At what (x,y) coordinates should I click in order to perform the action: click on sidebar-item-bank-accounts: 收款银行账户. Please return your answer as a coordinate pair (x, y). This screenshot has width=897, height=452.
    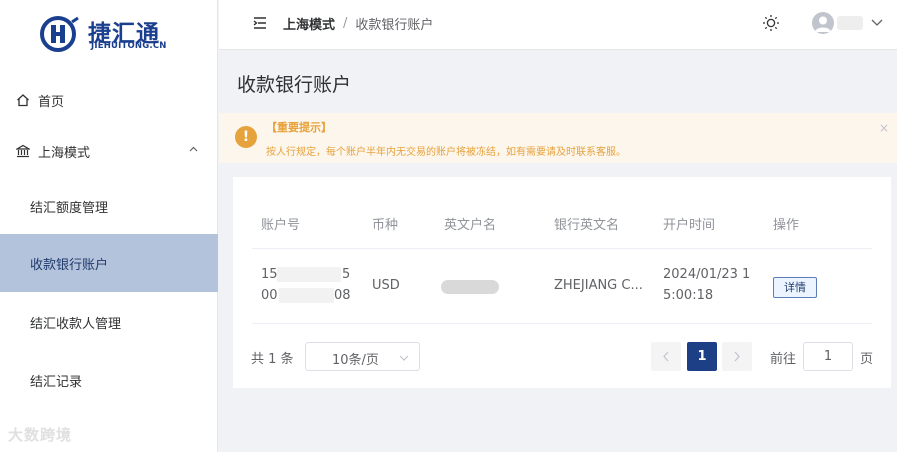
    Looking at the image, I should click on (109, 263).